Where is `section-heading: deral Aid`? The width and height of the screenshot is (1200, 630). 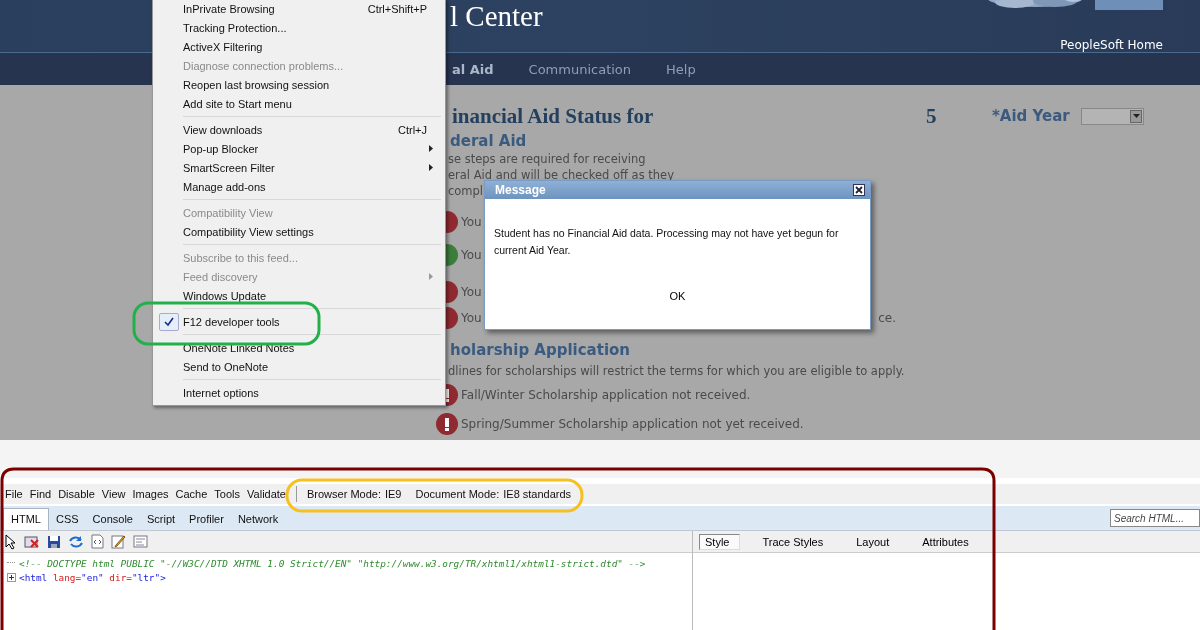 section-heading: deral Aid is located at coordinates (488, 141).